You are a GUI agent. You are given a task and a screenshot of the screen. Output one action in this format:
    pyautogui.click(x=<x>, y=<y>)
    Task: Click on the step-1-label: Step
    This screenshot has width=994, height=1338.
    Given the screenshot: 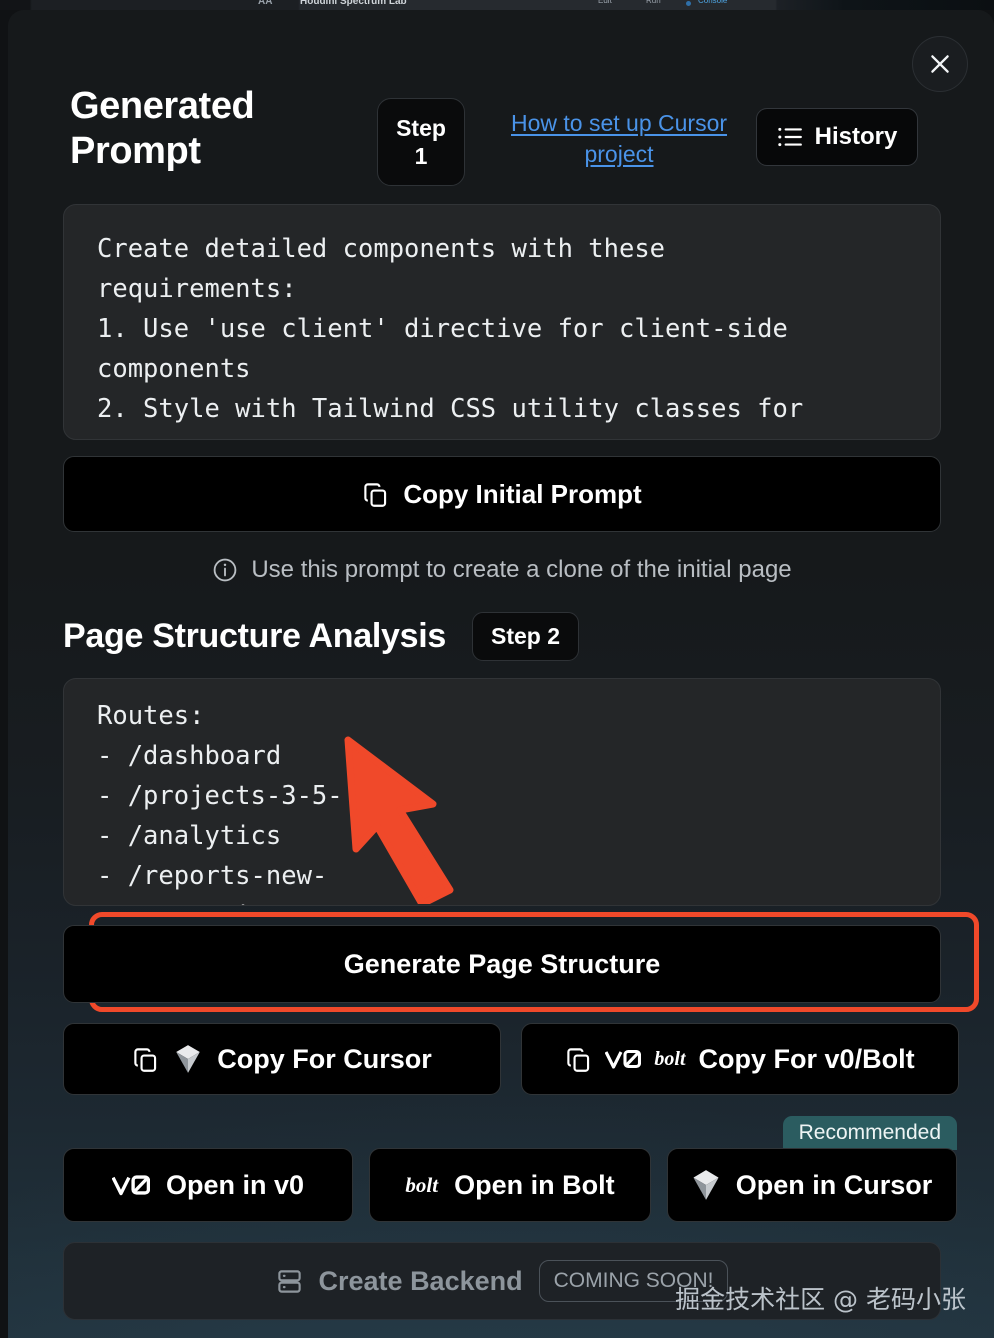 What is the action you would take?
    pyautogui.click(x=421, y=127)
    